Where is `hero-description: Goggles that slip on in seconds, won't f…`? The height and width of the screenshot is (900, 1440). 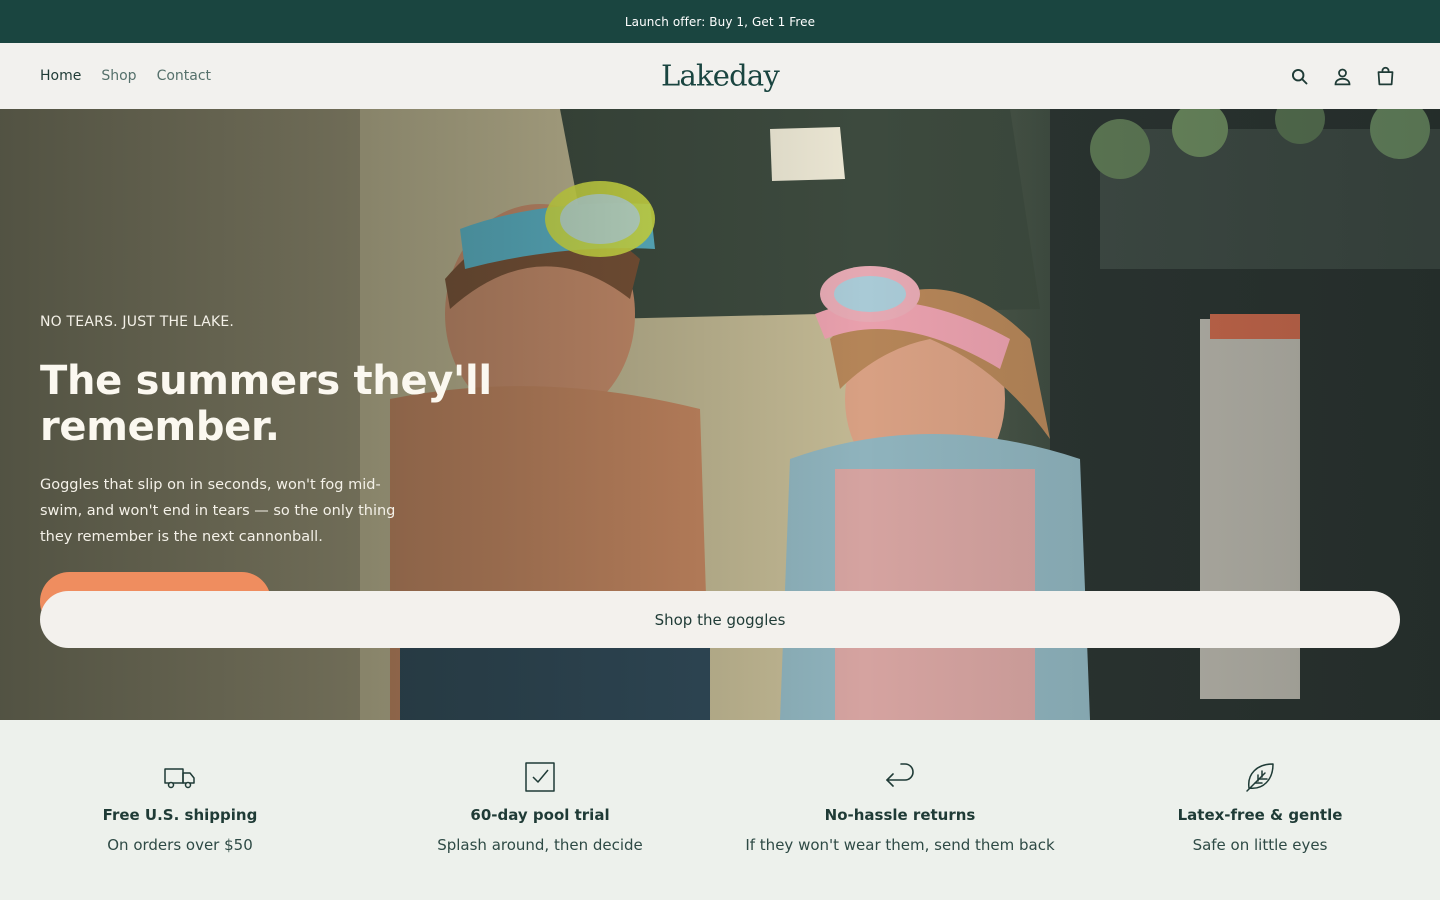
hero-description: Goggles that slip on in seconds, won't f… is located at coordinates (218, 511).